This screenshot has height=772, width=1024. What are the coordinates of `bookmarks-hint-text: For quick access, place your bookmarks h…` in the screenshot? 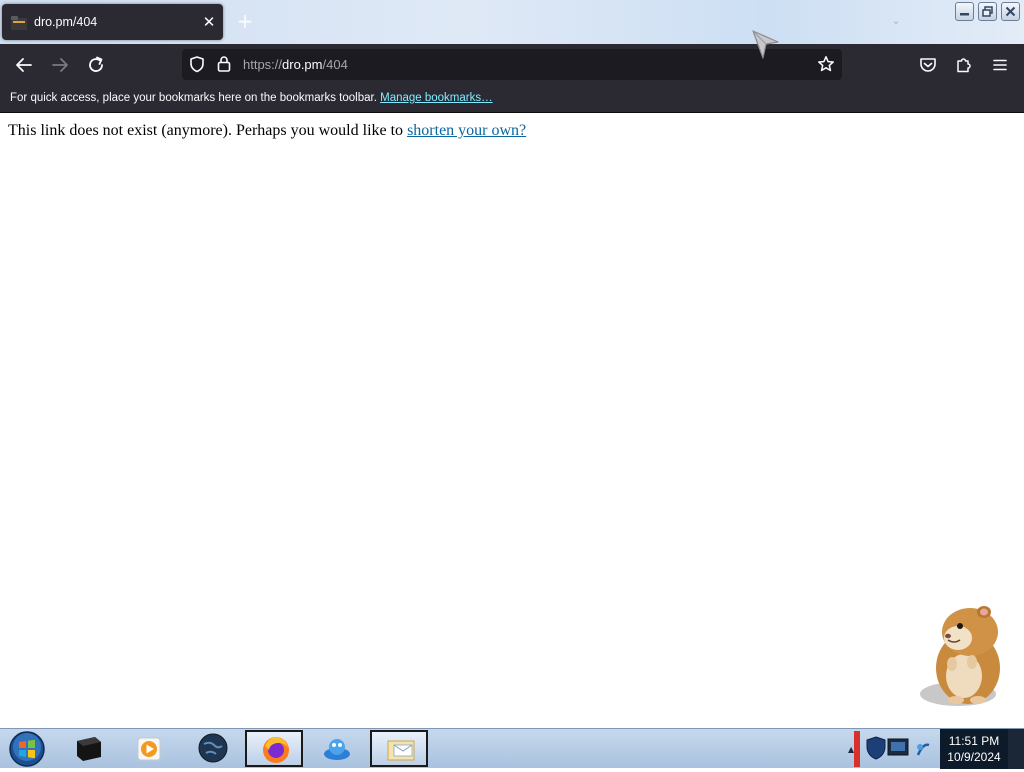 It's located at (193, 98).